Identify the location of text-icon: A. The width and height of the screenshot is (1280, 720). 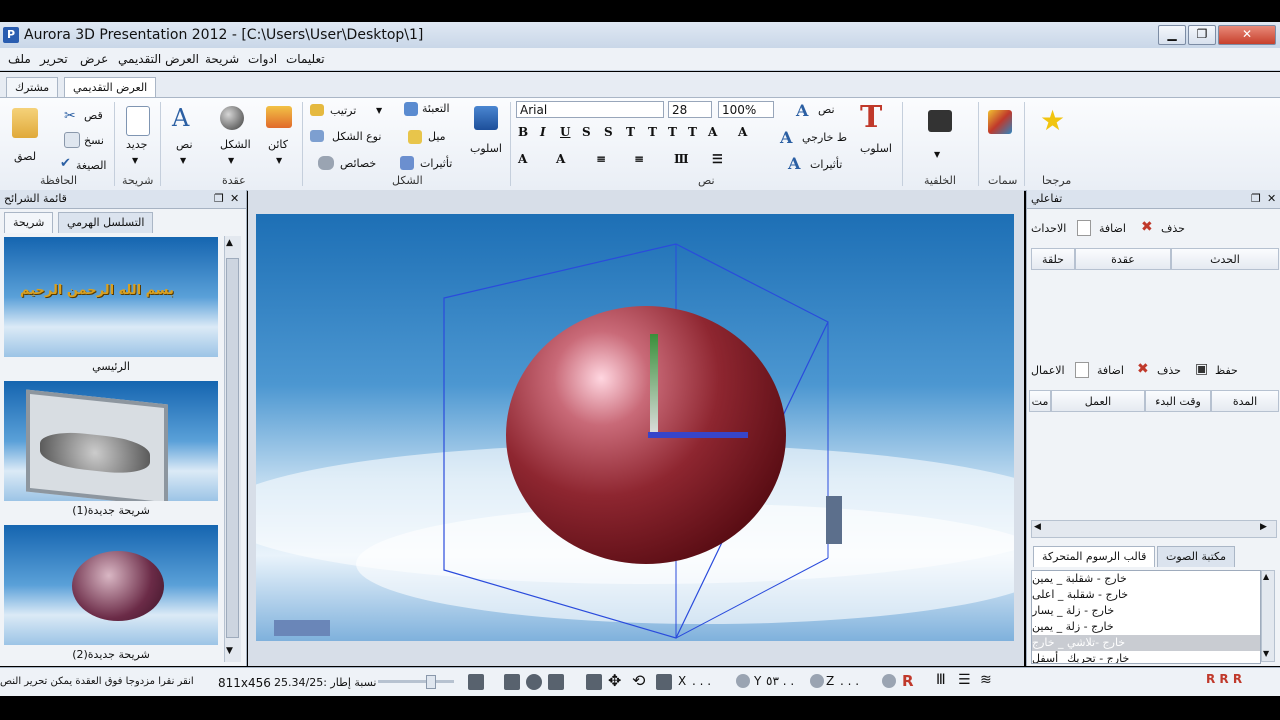
(802, 110).